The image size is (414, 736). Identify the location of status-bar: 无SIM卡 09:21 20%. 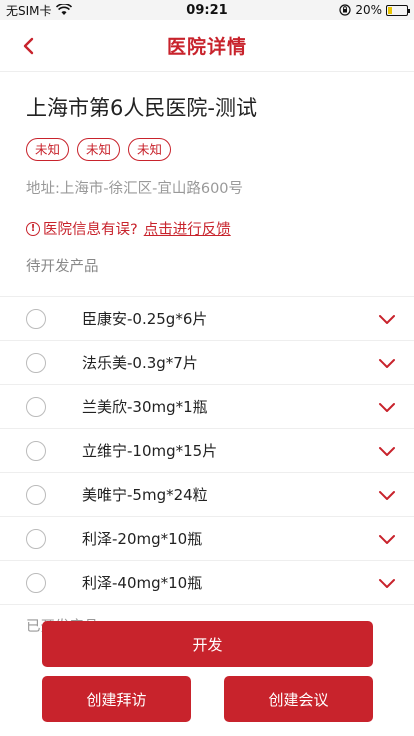
(207, 10).